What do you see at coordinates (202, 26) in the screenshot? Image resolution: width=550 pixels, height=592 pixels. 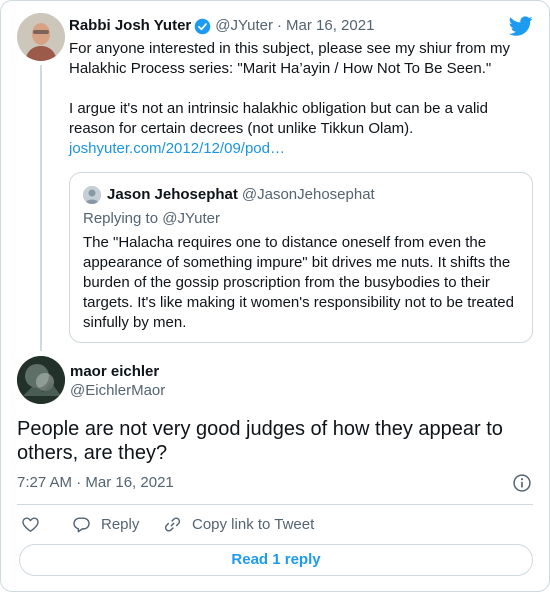 I see `verified-badge-icon` at bounding box center [202, 26].